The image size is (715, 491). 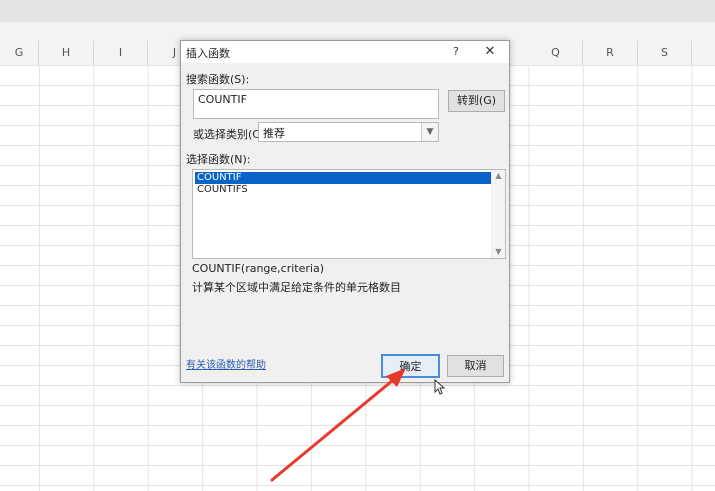 What do you see at coordinates (338, 425) in the screenshot?
I see `red-arrow-annotation` at bounding box center [338, 425].